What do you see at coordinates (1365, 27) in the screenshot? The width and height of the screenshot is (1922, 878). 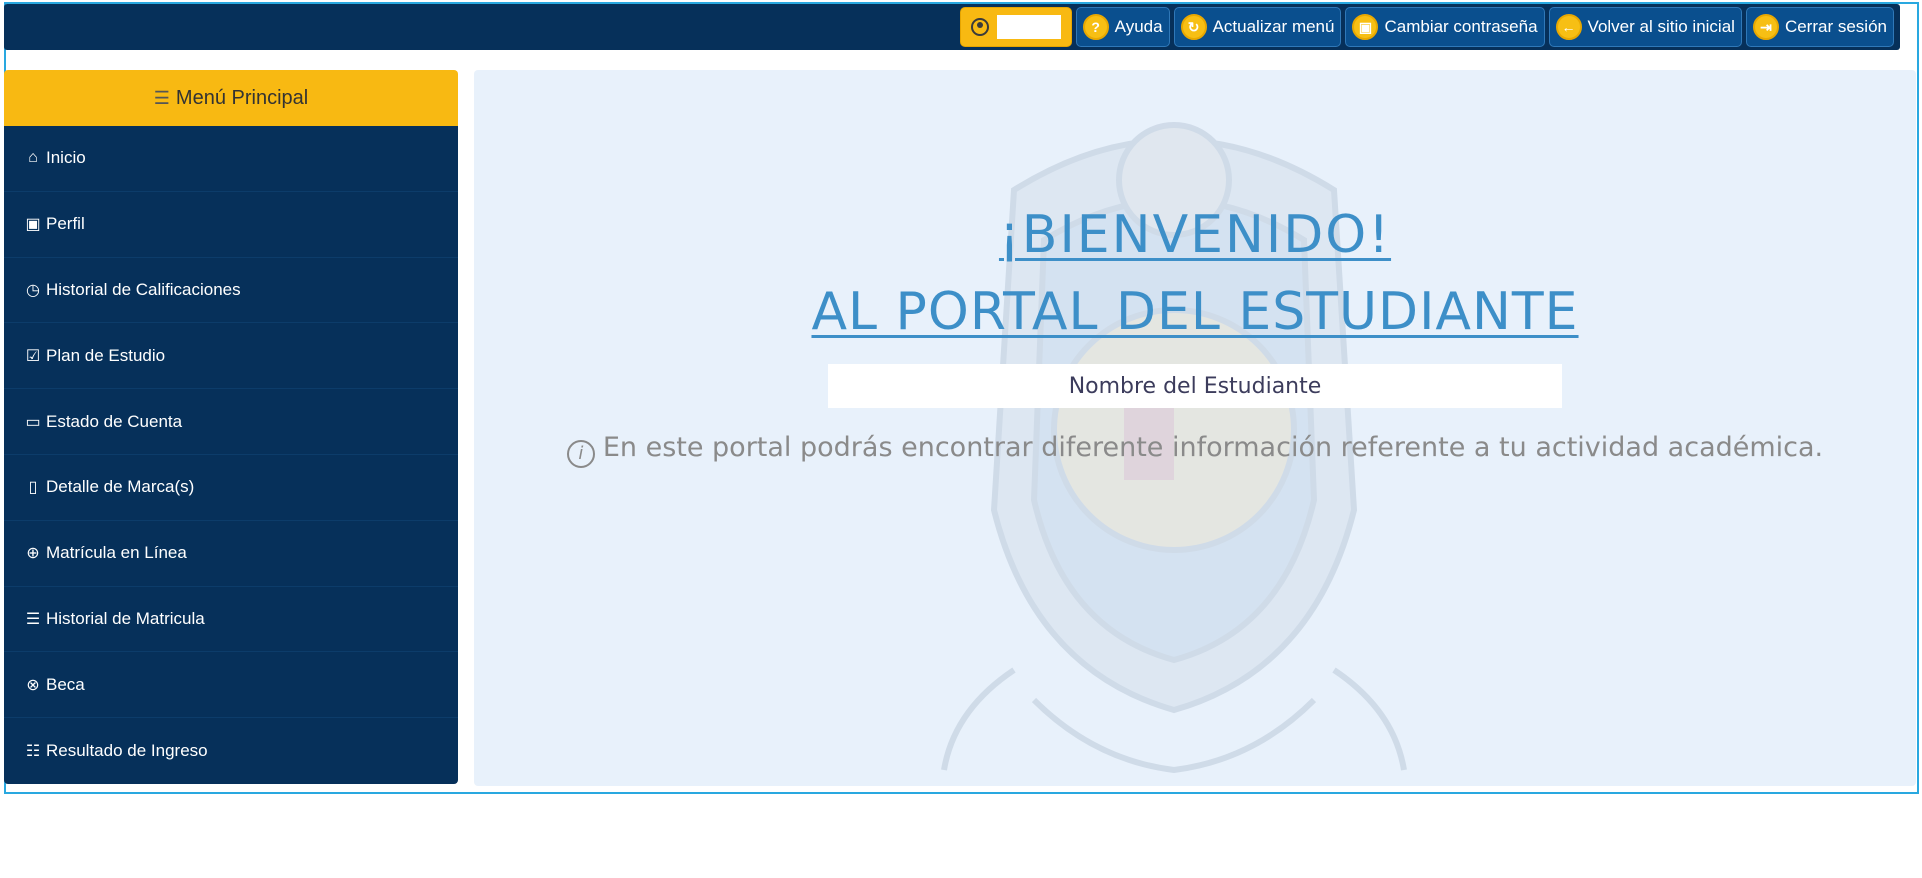 I see `lock-icon: ▣` at bounding box center [1365, 27].